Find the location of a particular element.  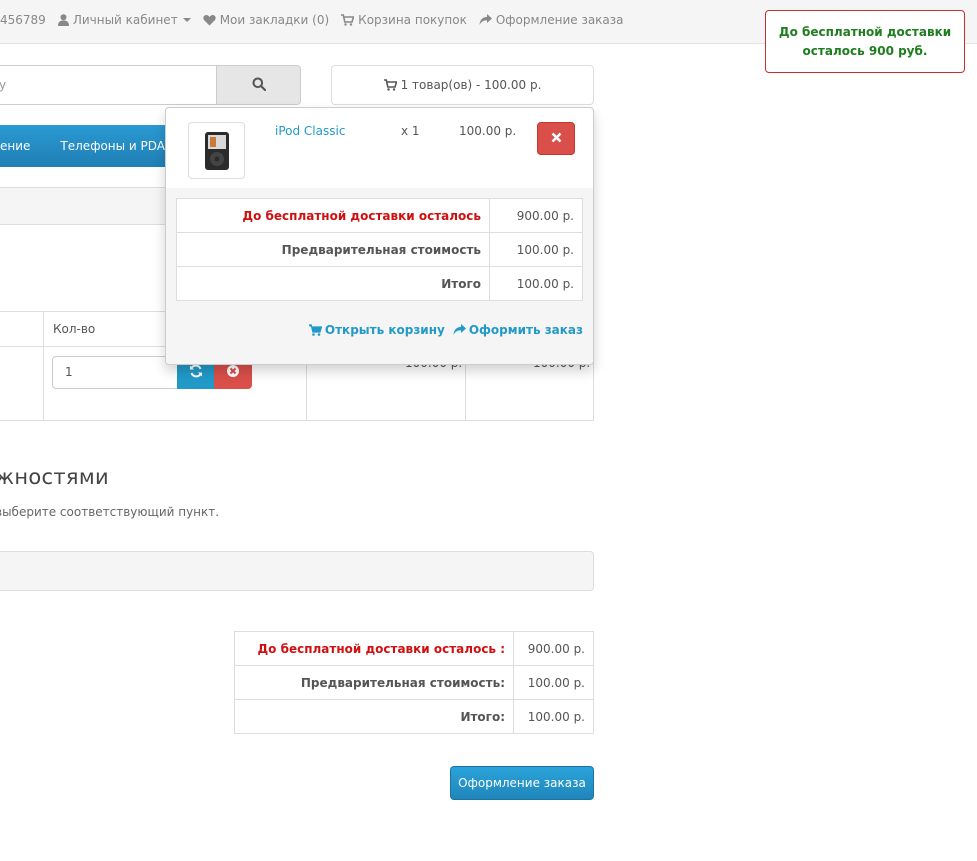

remove-product-button is located at coordinates (556, 138).